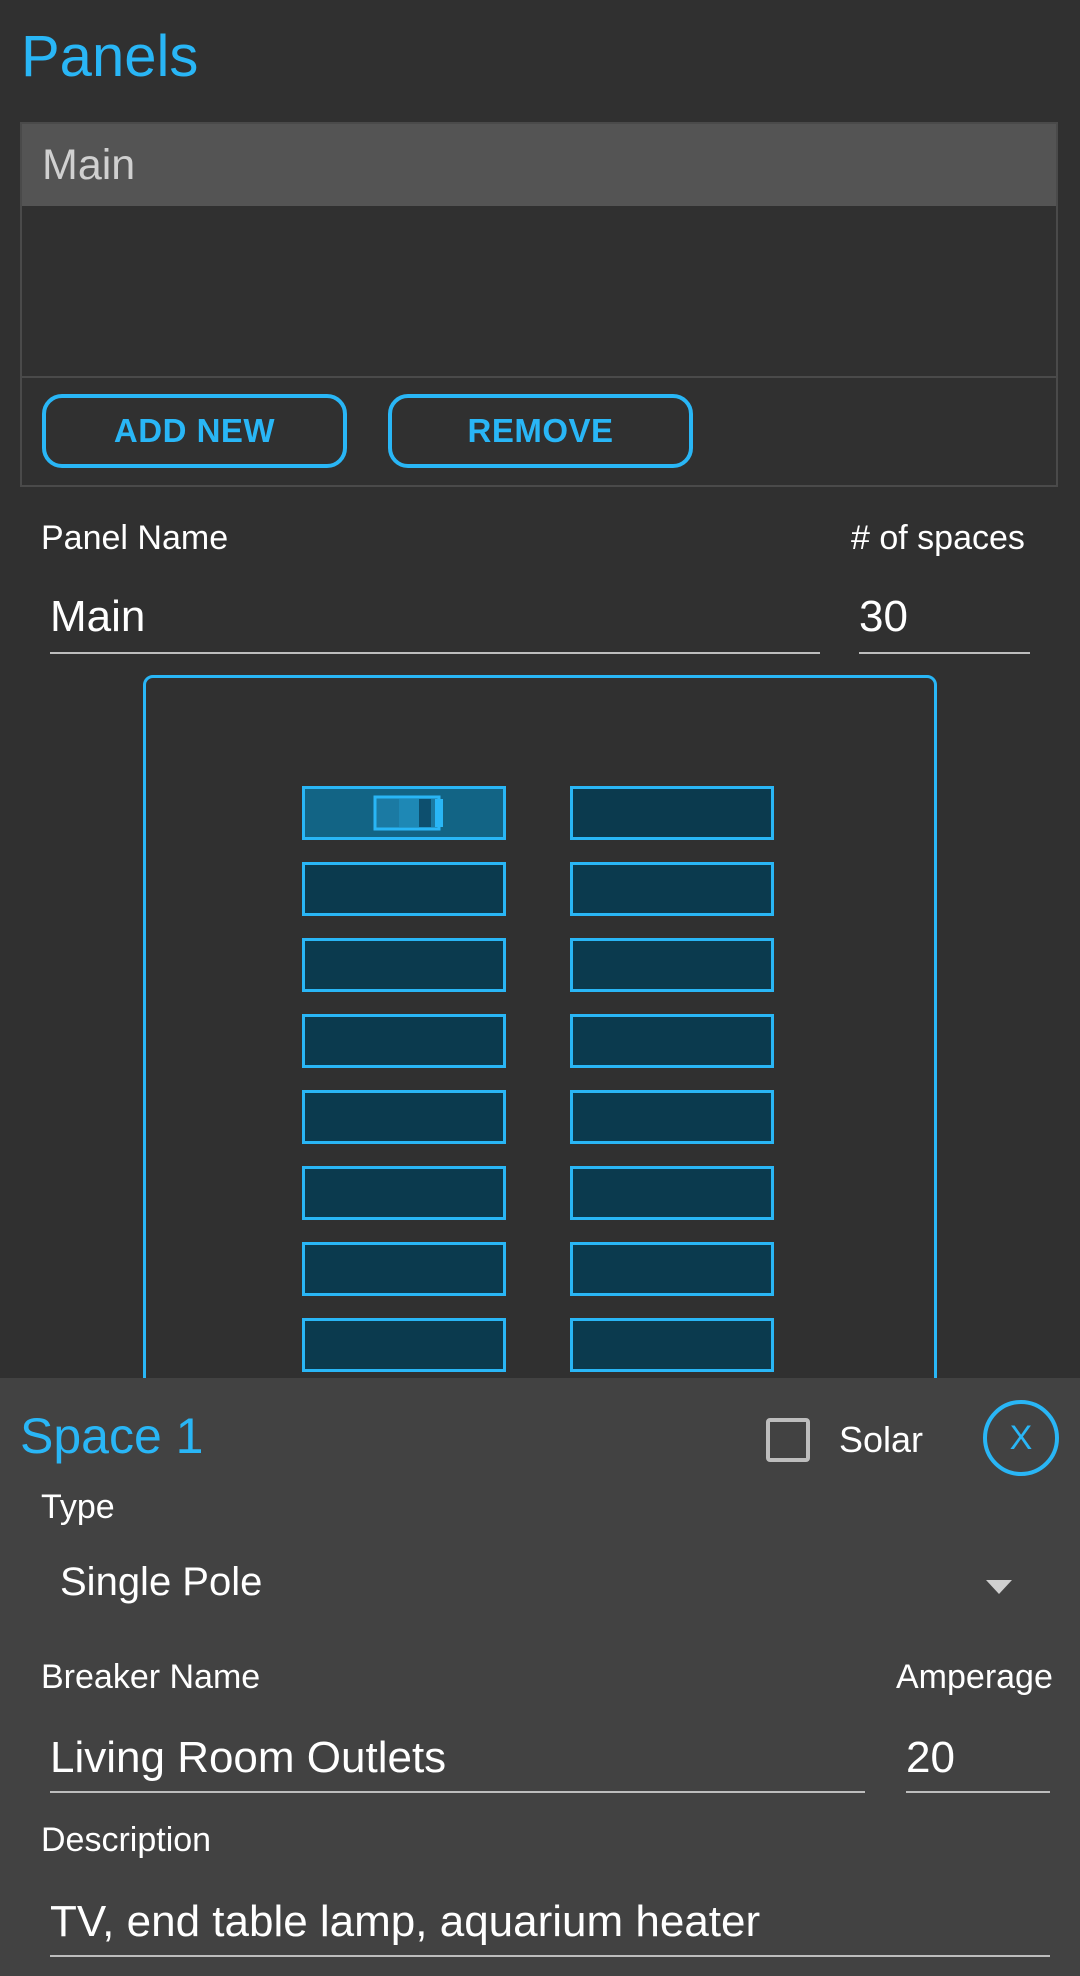  I want to click on description-label: Description, so click(126, 1840).